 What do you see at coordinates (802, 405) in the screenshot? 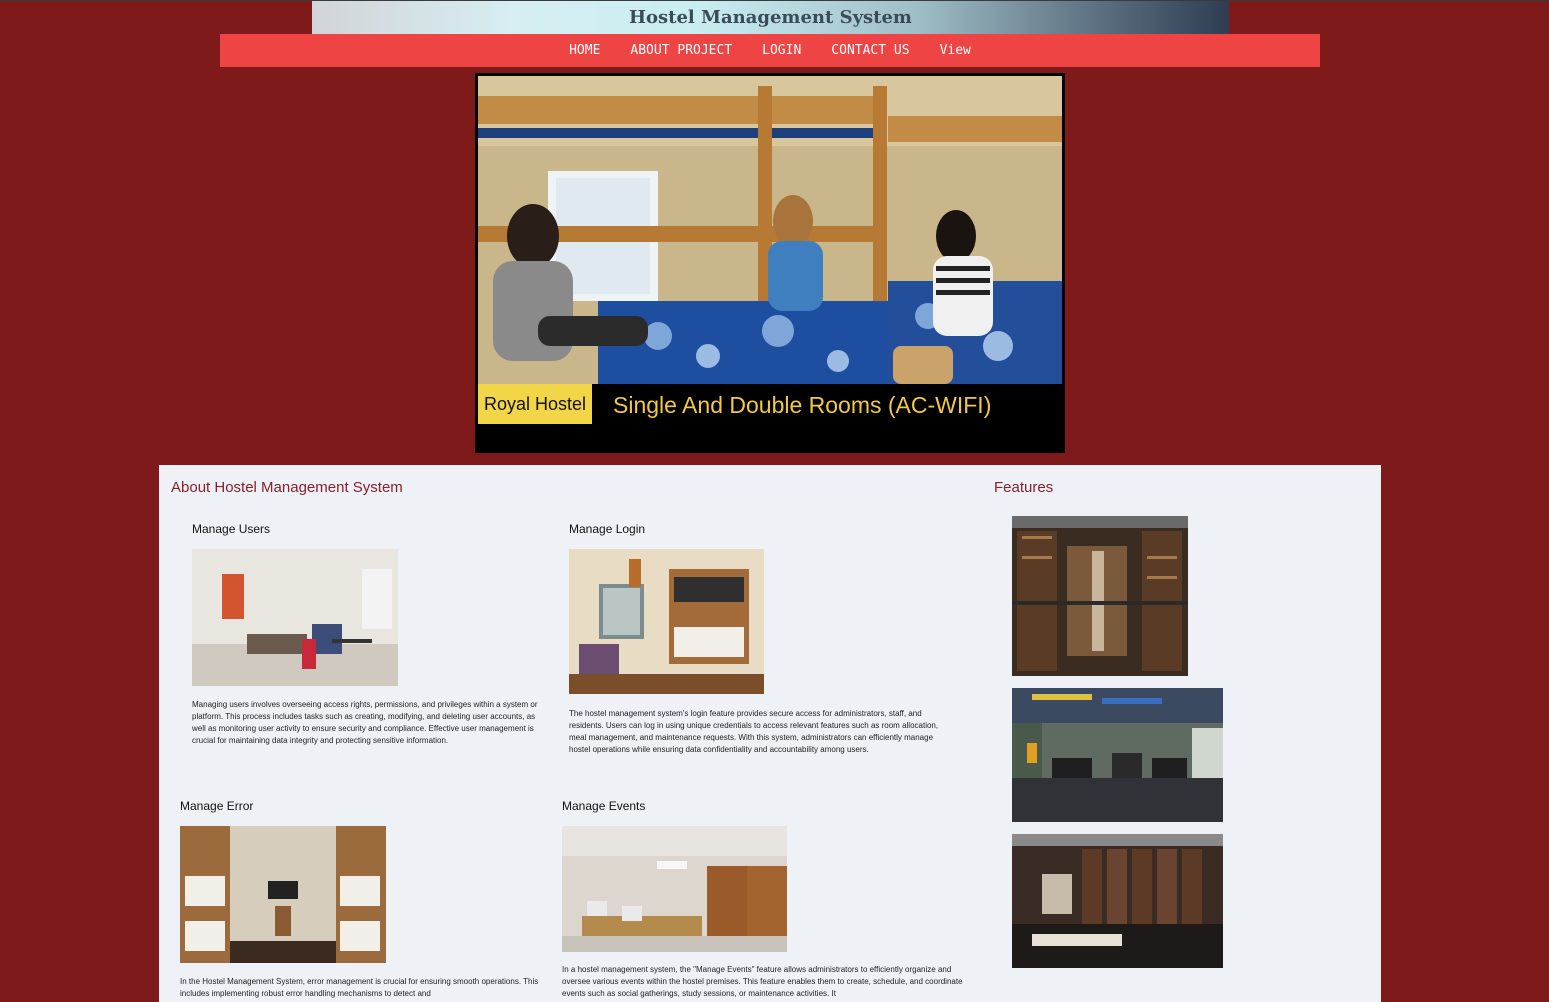
I see `hero-caption: Single And Double Rooms (AC-WIFI)` at bounding box center [802, 405].